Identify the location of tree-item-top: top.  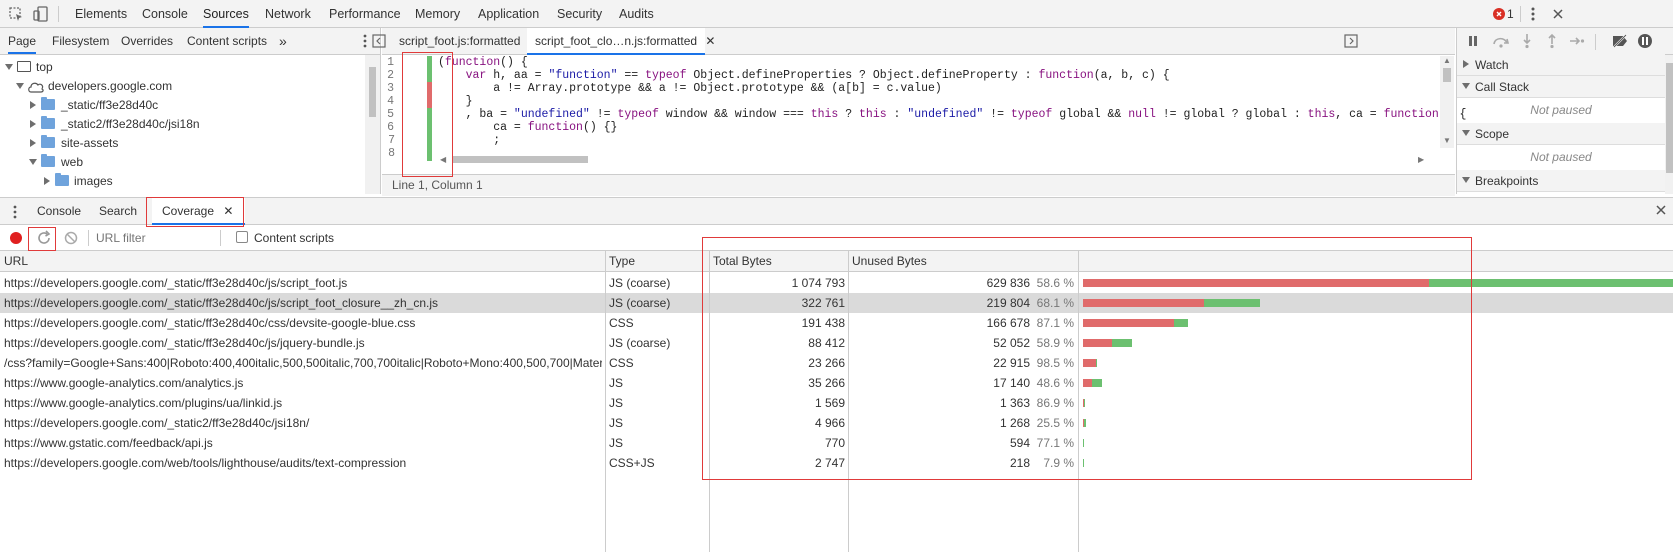
(182, 67).